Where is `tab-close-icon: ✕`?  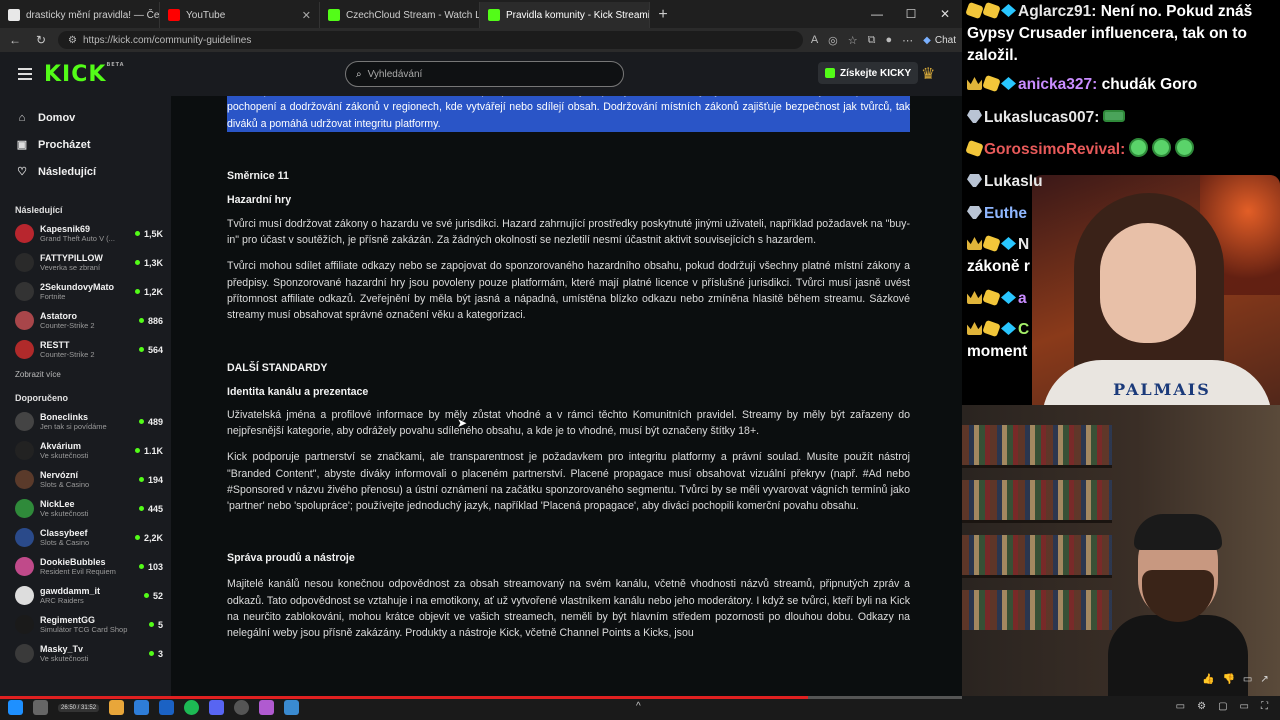 tab-close-icon: ✕ is located at coordinates (302, 15).